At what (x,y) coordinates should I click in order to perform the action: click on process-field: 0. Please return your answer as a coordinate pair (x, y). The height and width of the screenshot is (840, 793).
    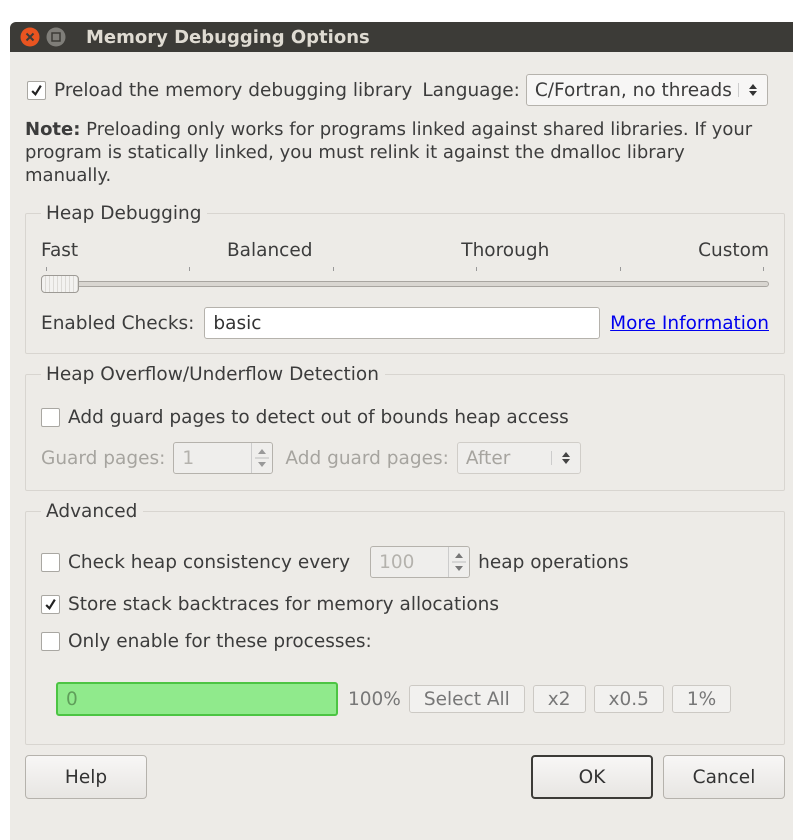
    Looking at the image, I should click on (197, 699).